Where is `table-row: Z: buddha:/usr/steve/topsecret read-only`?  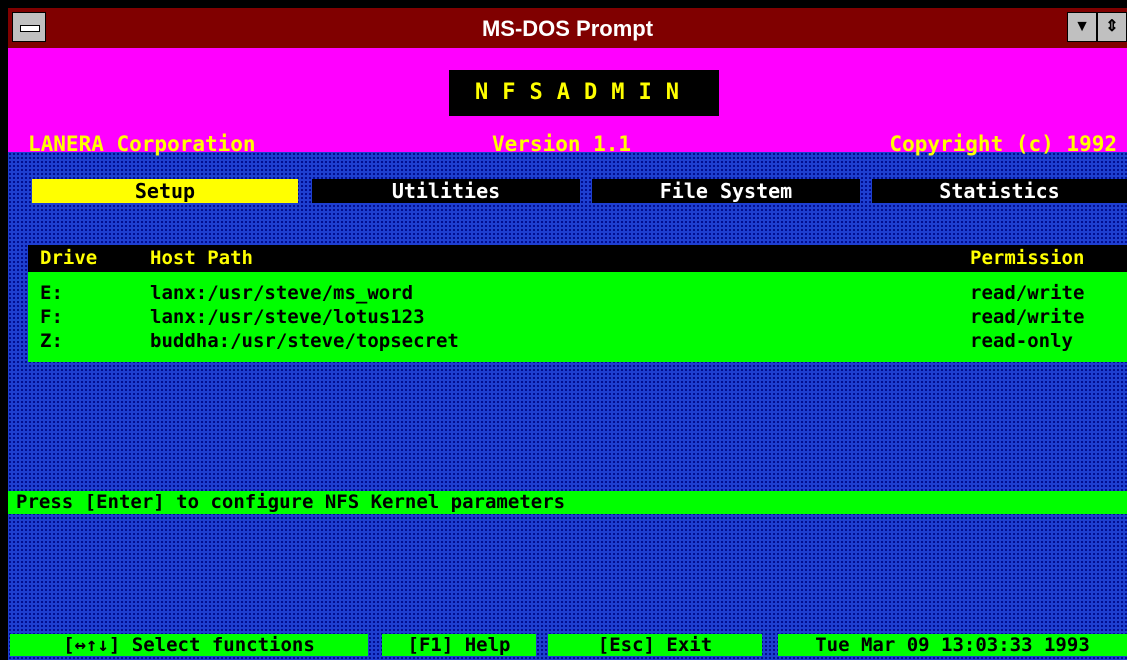 table-row: Z: buddha:/usr/steve/topsecret read-only is located at coordinates (577, 341).